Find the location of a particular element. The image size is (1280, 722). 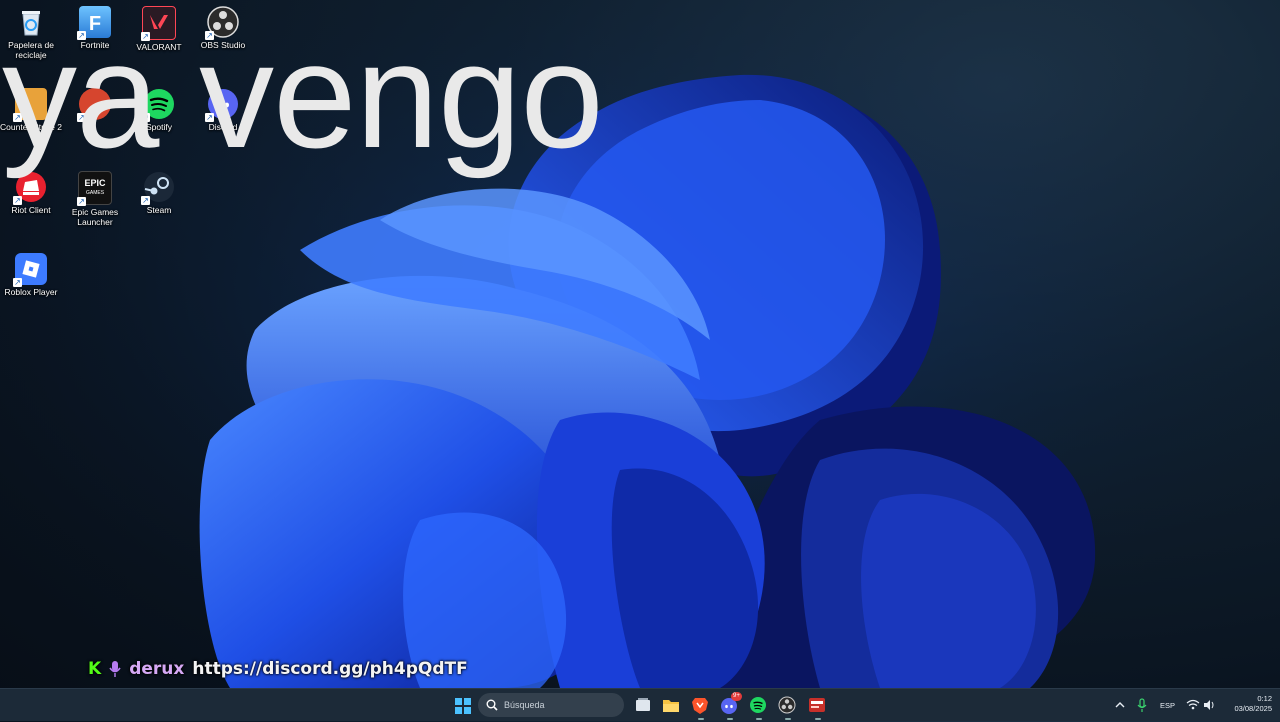

taskbar-file-explorer is located at coordinates (671, 705).